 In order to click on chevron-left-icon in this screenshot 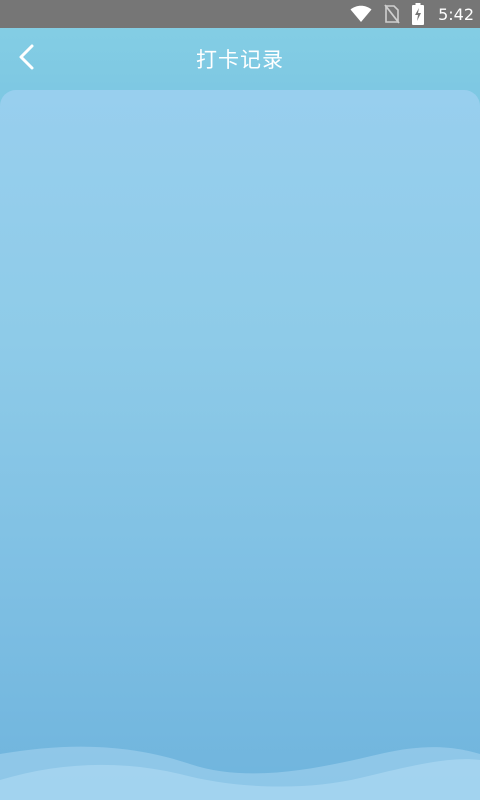, I will do `click(26, 59)`.